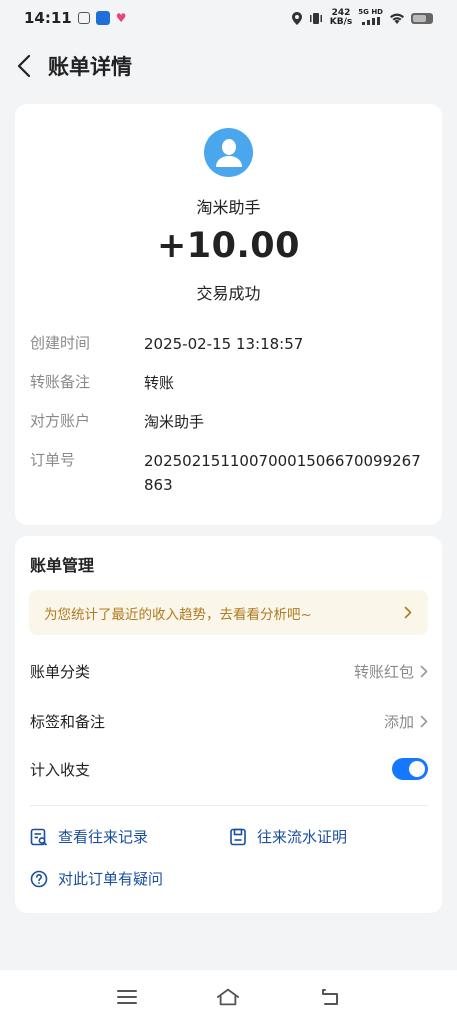 Image resolution: width=457 pixels, height=1024 pixels. I want to click on category-value: 转账红包, so click(391, 671).